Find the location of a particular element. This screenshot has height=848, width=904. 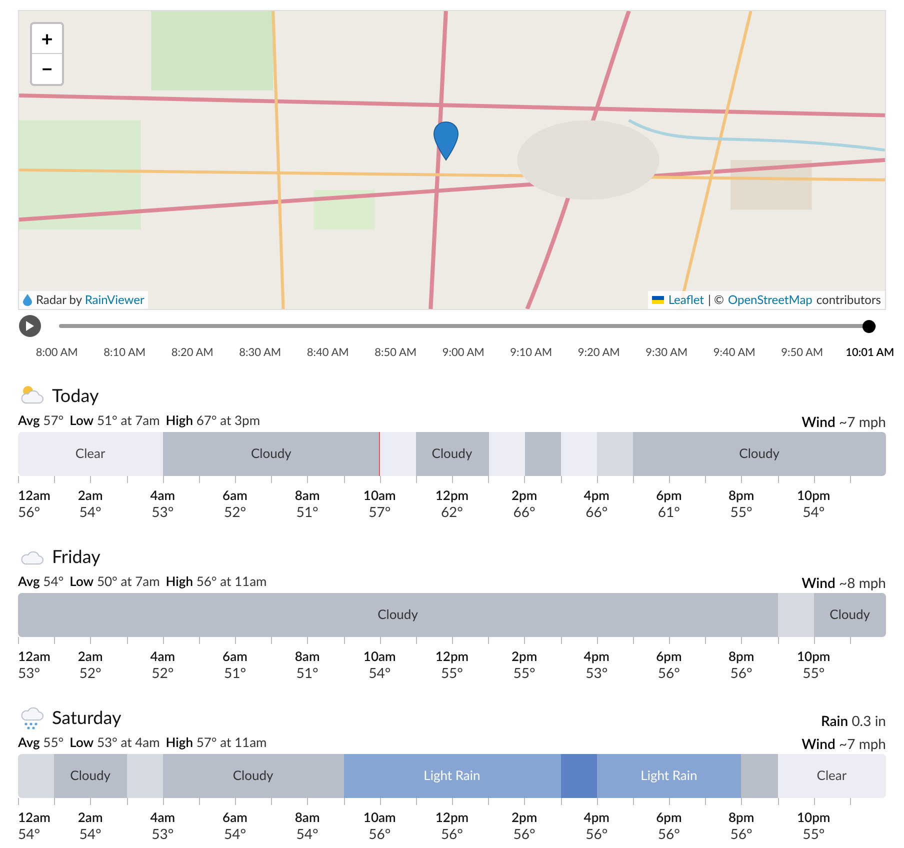

play-button is located at coordinates (30, 326).